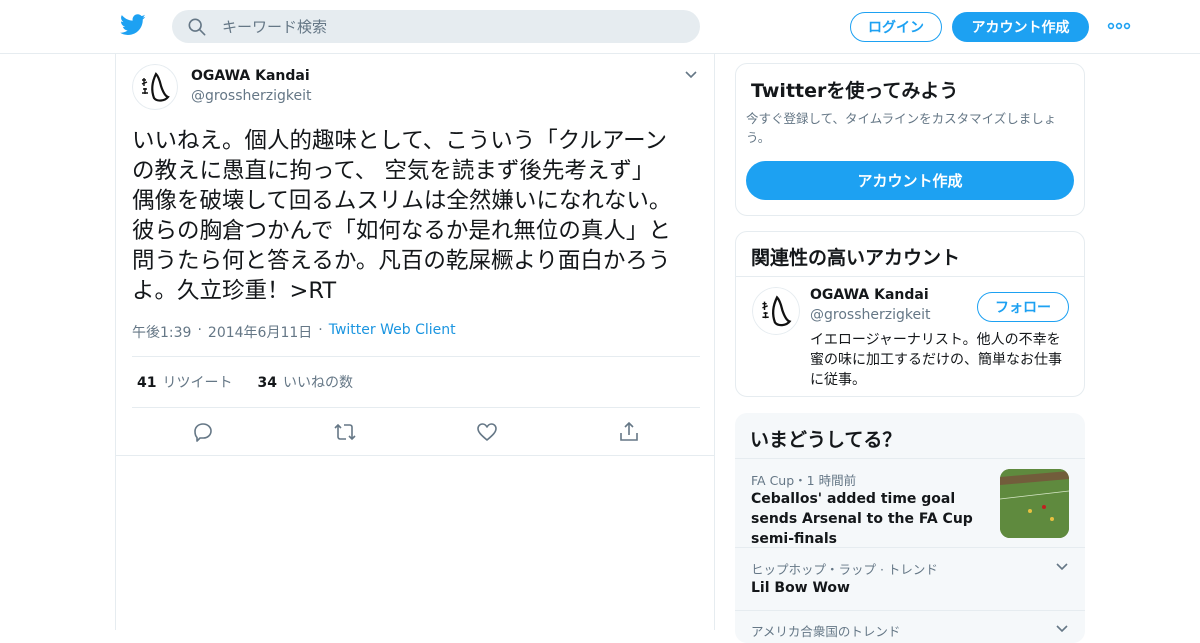 The image size is (1200, 643). I want to click on likes-stat: 34 いいねの数, so click(304, 382).